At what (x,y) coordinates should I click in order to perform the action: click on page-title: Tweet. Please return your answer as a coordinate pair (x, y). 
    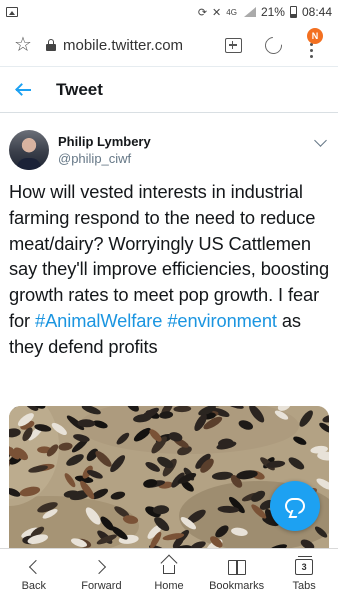
    Looking at the image, I should click on (79, 89).